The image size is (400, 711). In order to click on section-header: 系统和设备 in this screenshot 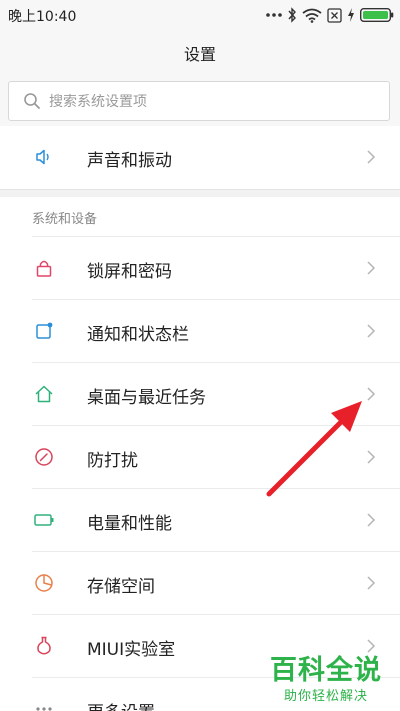, I will do `click(200, 217)`.